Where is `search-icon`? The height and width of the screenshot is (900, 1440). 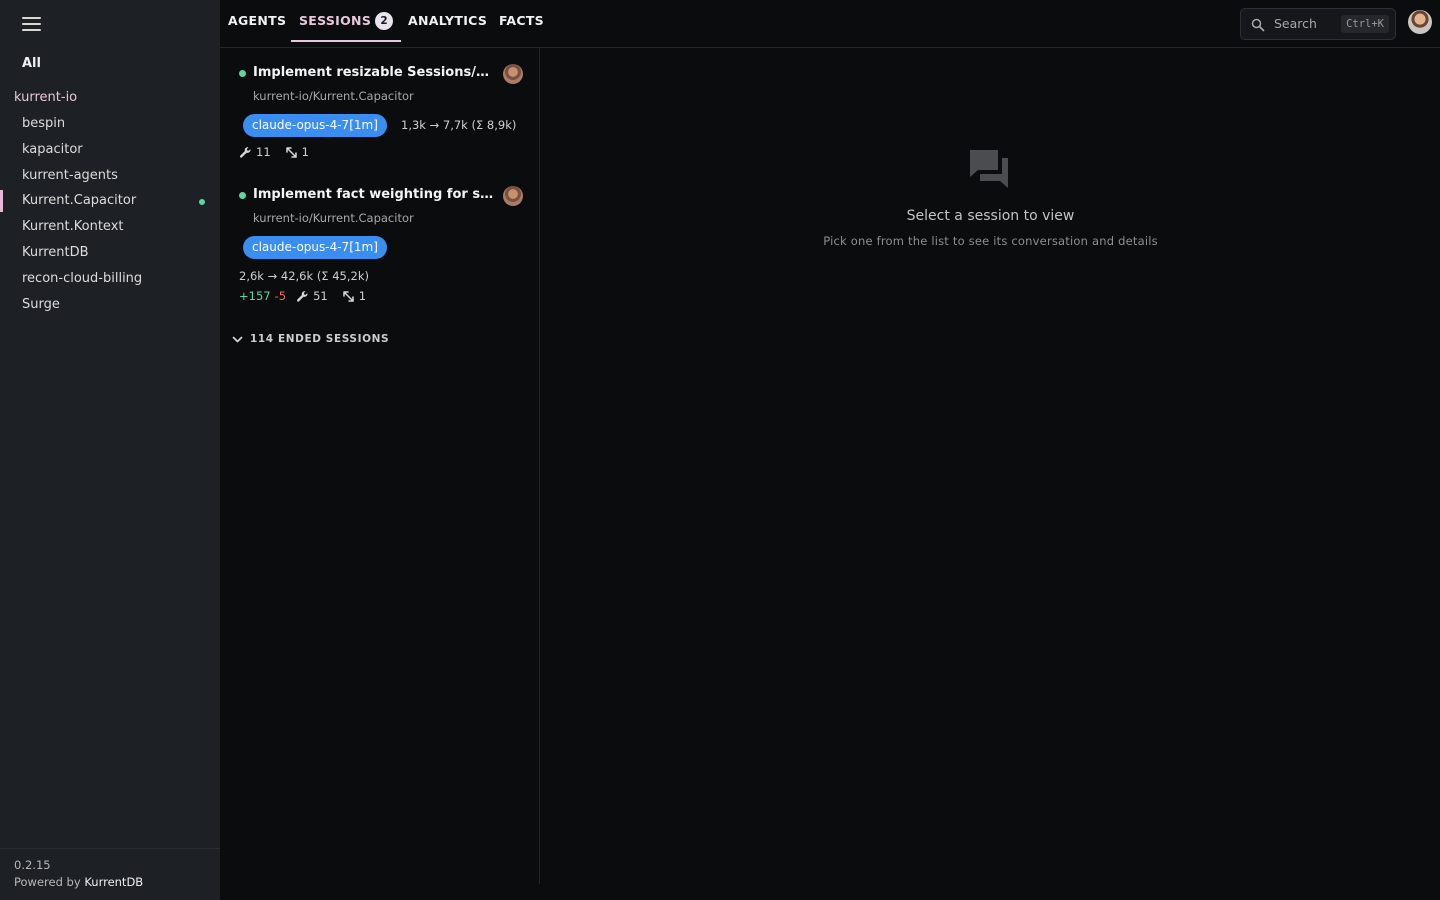
search-icon is located at coordinates (1258, 25).